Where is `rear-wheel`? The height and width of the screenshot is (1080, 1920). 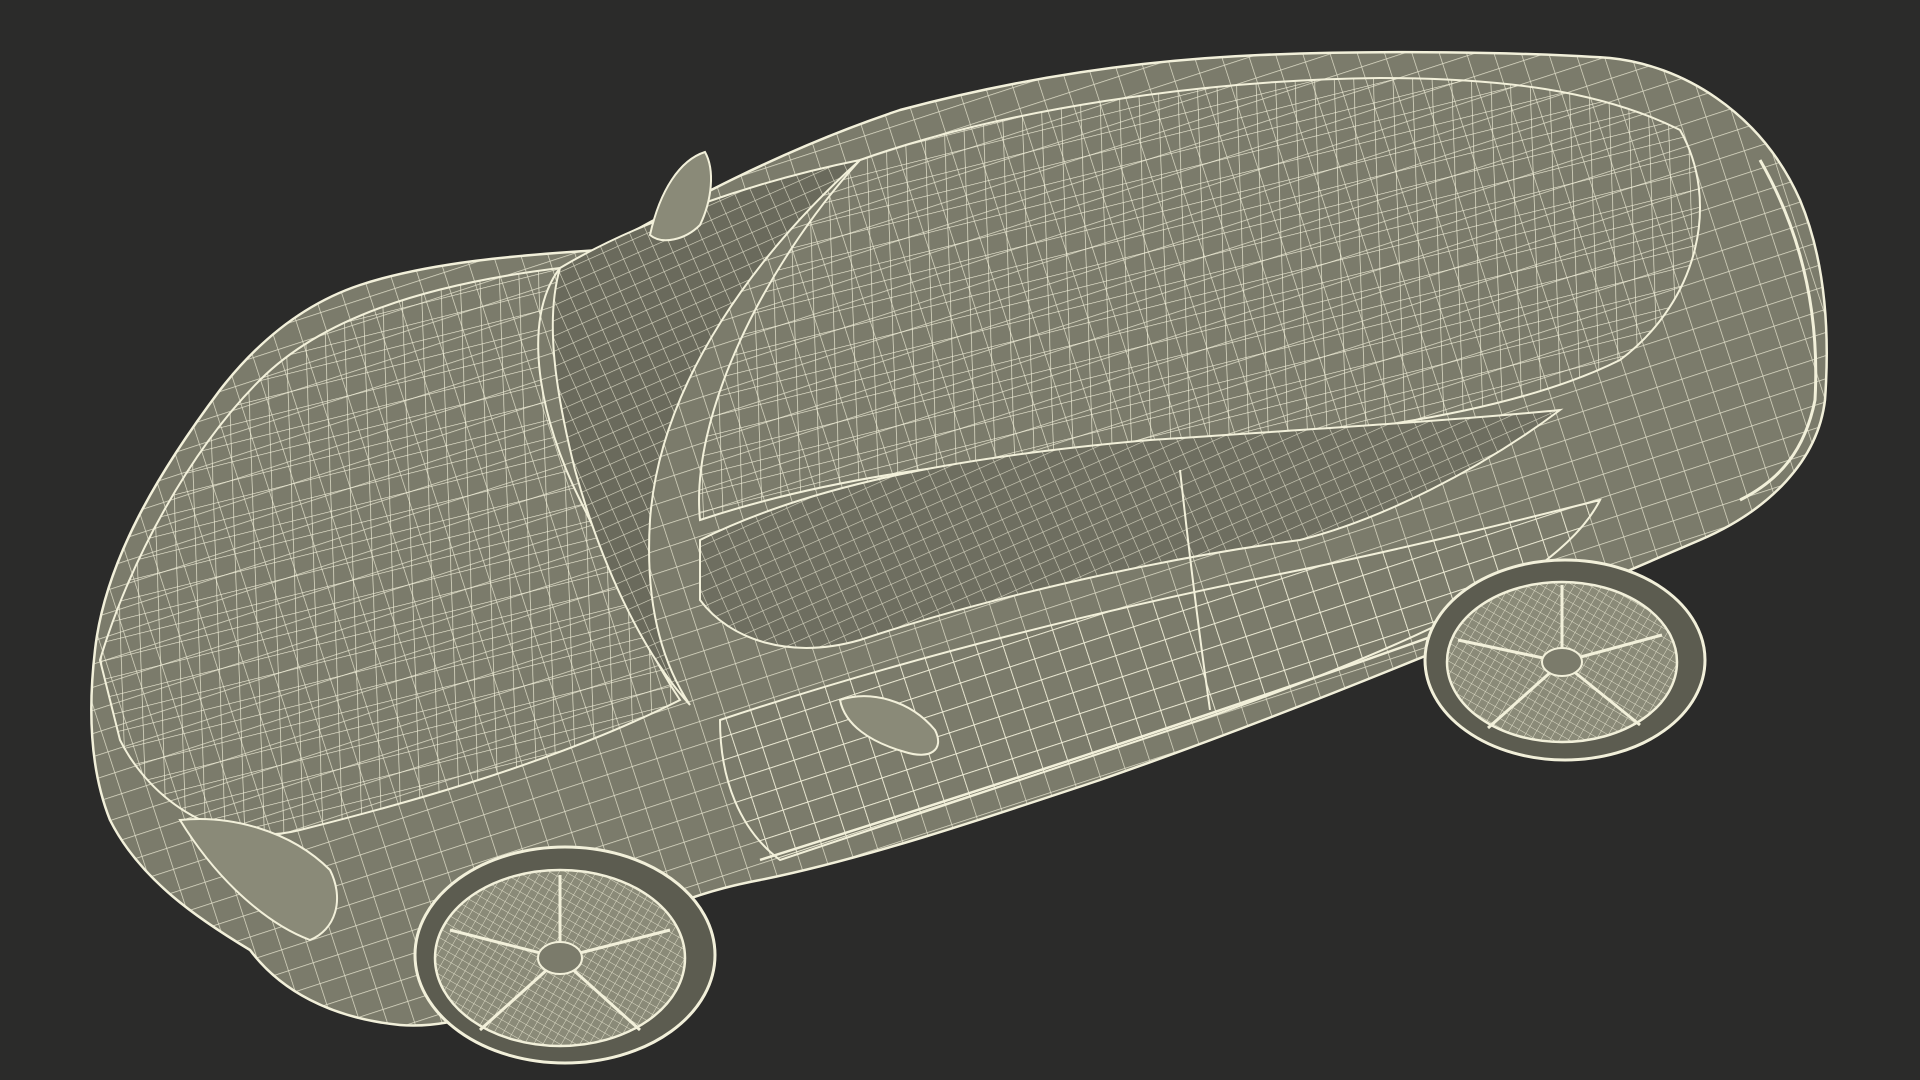 rear-wheel is located at coordinates (1565, 660).